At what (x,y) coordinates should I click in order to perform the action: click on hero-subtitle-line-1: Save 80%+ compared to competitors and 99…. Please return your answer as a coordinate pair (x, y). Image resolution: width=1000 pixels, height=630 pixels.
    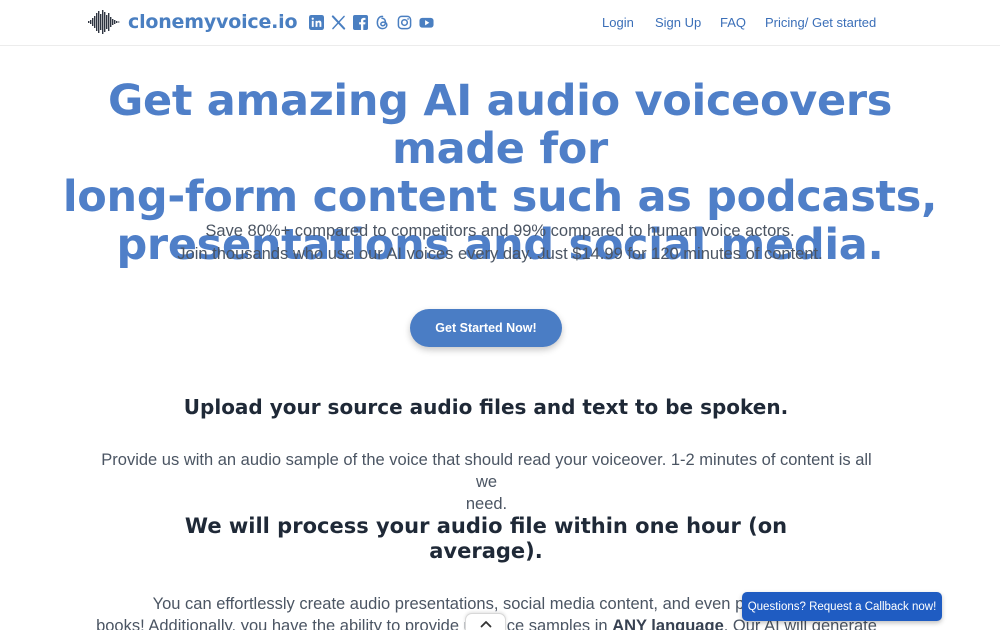
    Looking at the image, I should click on (500, 231).